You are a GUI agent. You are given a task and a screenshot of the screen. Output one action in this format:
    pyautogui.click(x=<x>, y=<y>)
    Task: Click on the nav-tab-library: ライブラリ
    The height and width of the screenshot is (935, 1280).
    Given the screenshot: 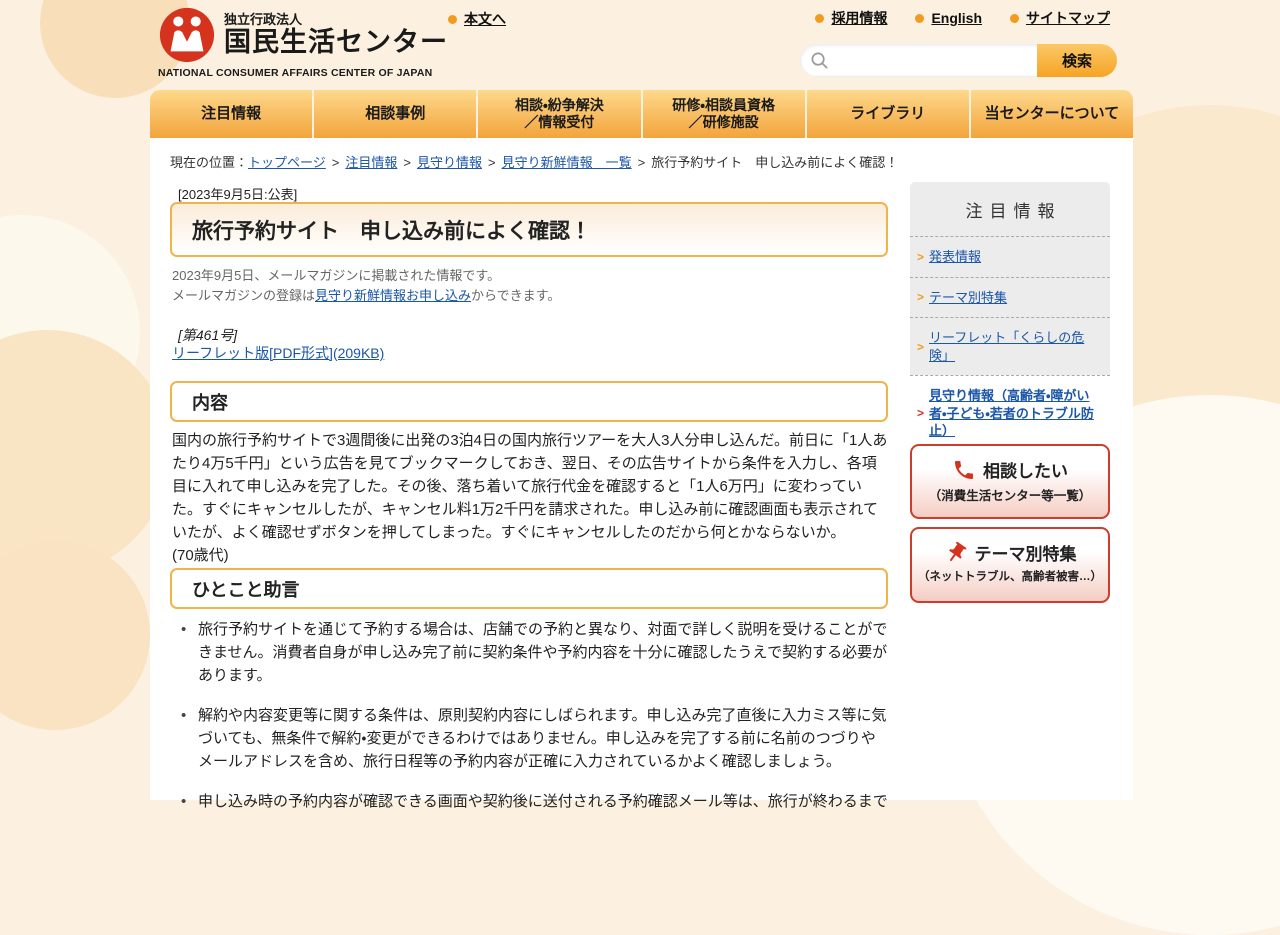 What is the action you would take?
    pyautogui.click(x=887, y=114)
    